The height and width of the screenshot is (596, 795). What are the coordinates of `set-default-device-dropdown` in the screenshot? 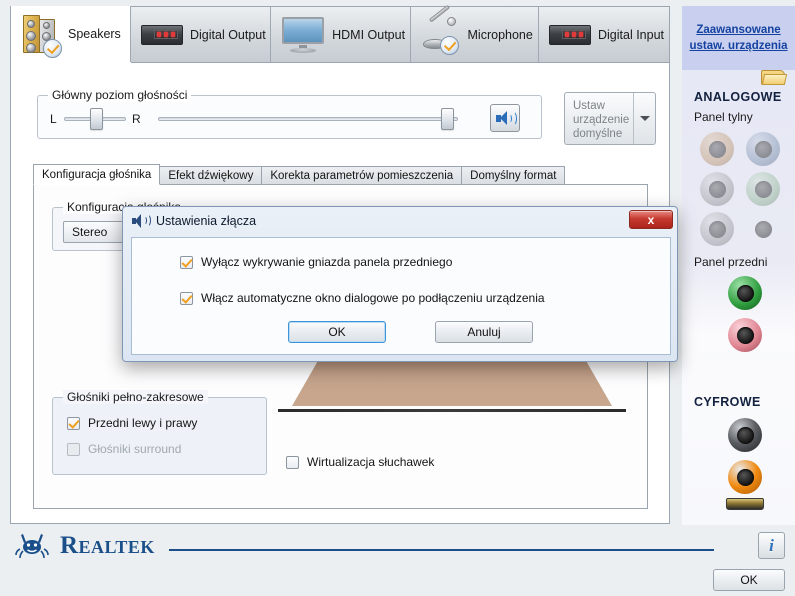 It's located at (644, 118).